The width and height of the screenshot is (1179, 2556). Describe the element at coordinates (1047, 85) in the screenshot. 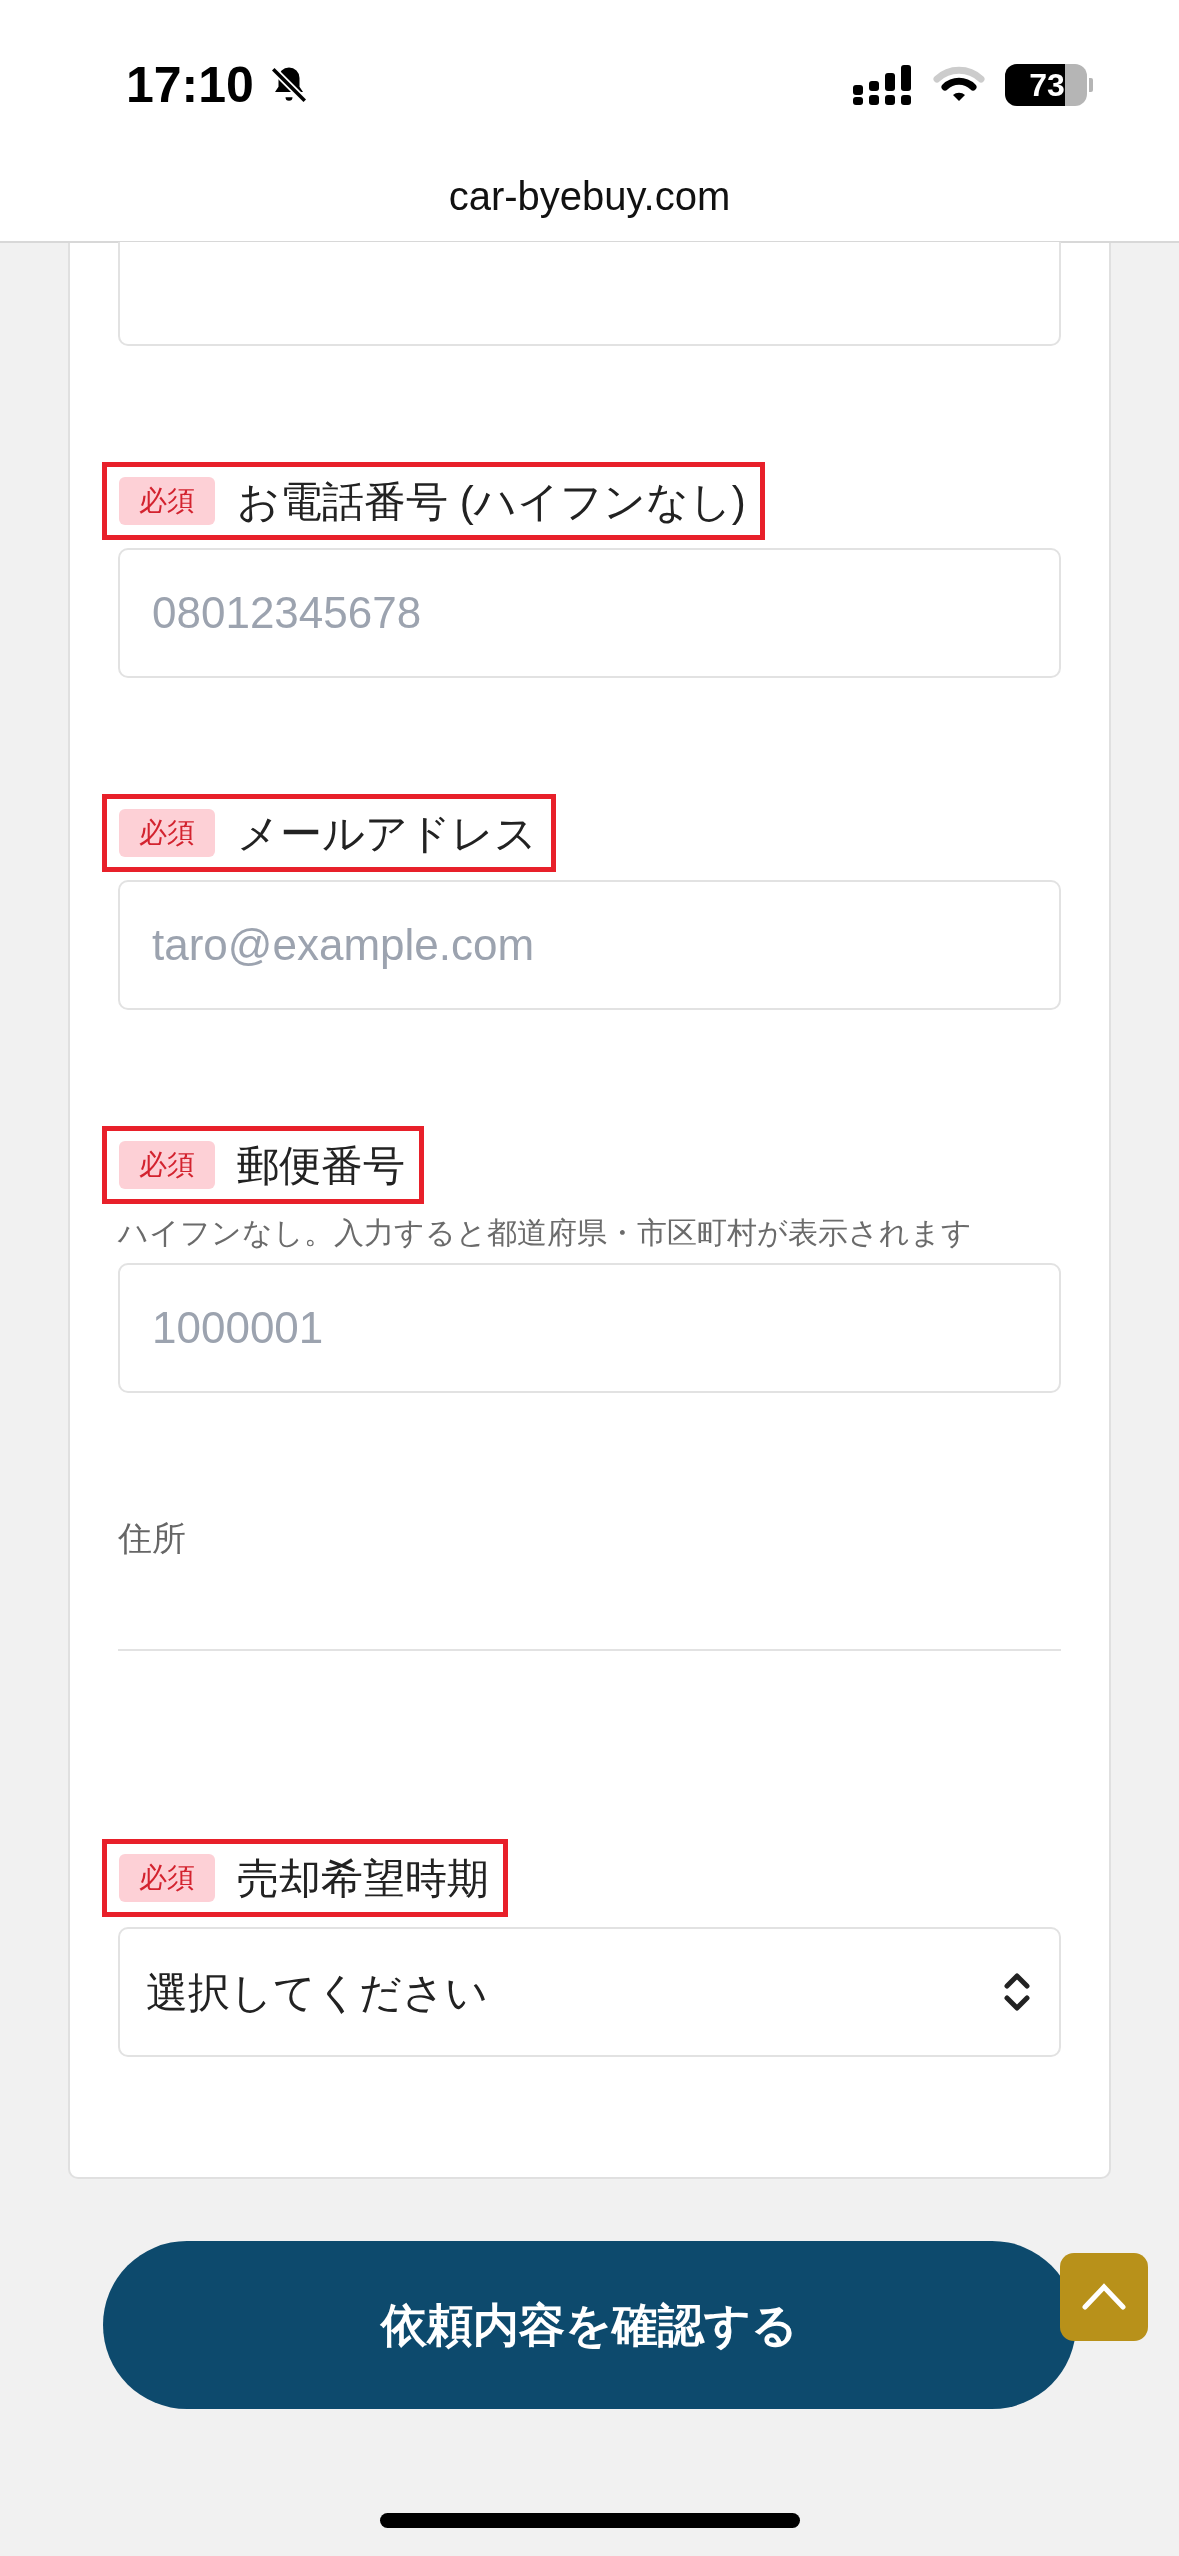

I see `battery-level: 73` at that location.